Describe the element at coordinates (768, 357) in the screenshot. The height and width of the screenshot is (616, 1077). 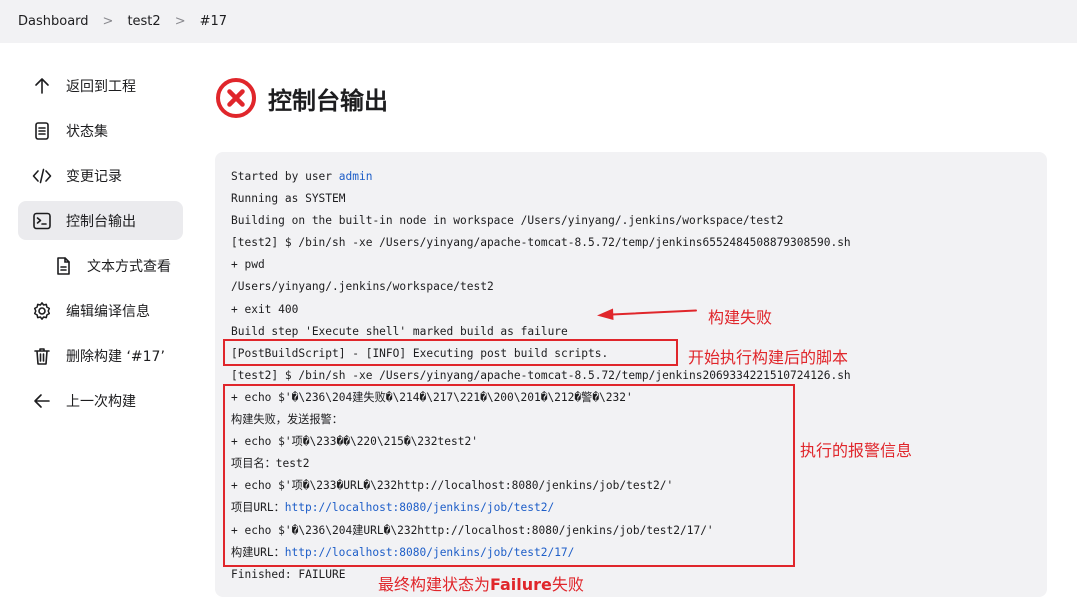
I see `annotation-start-post-script: 开始执行构建后的脚本` at that location.